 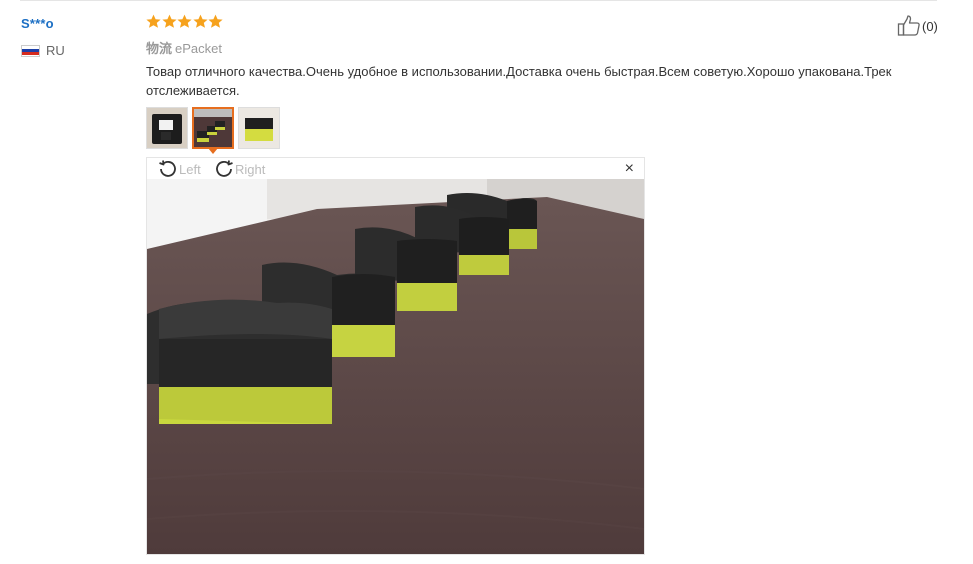 I want to click on rotate-right-button: Right, so click(x=239, y=169).